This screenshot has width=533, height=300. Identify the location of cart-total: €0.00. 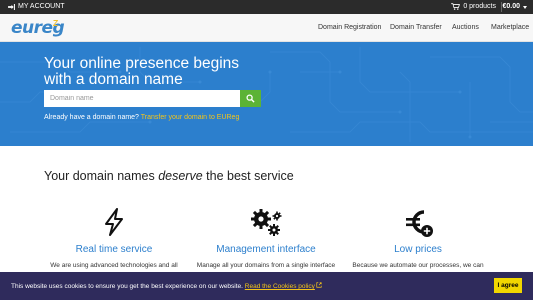
(511, 6).